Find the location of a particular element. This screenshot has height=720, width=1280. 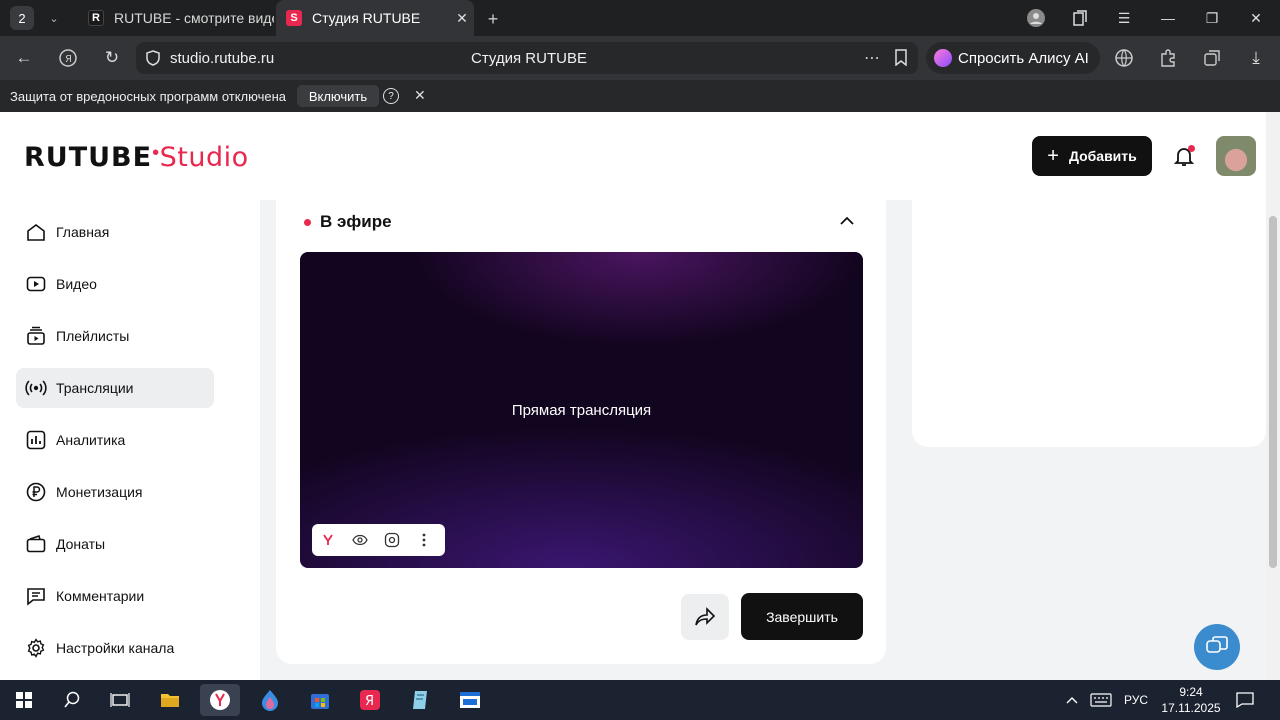

chevron-up-icon is located at coordinates (847, 221).